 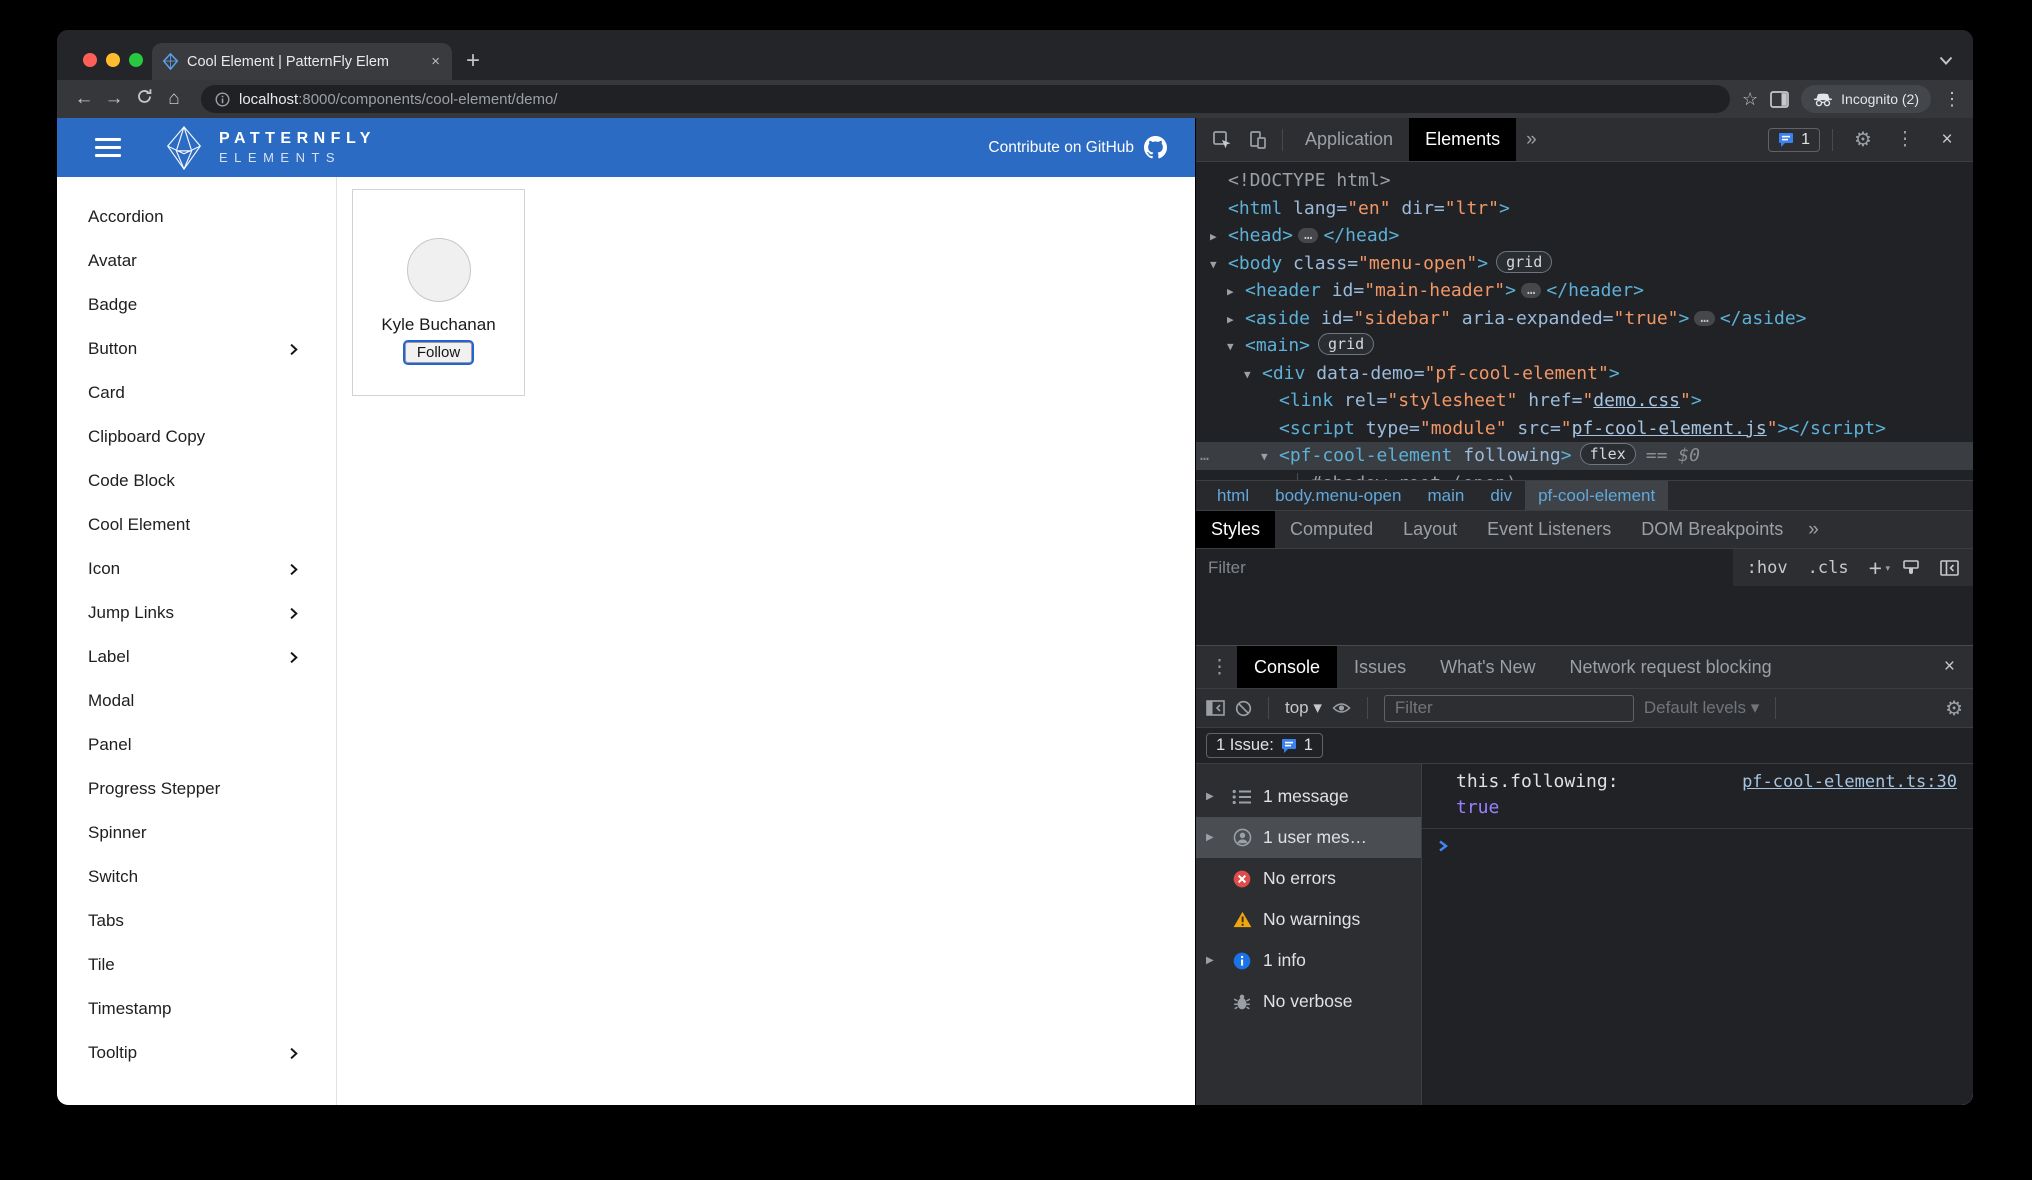 I want to click on source-location-link: pf-cool-element.ts:30, so click(x=1849, y=795).